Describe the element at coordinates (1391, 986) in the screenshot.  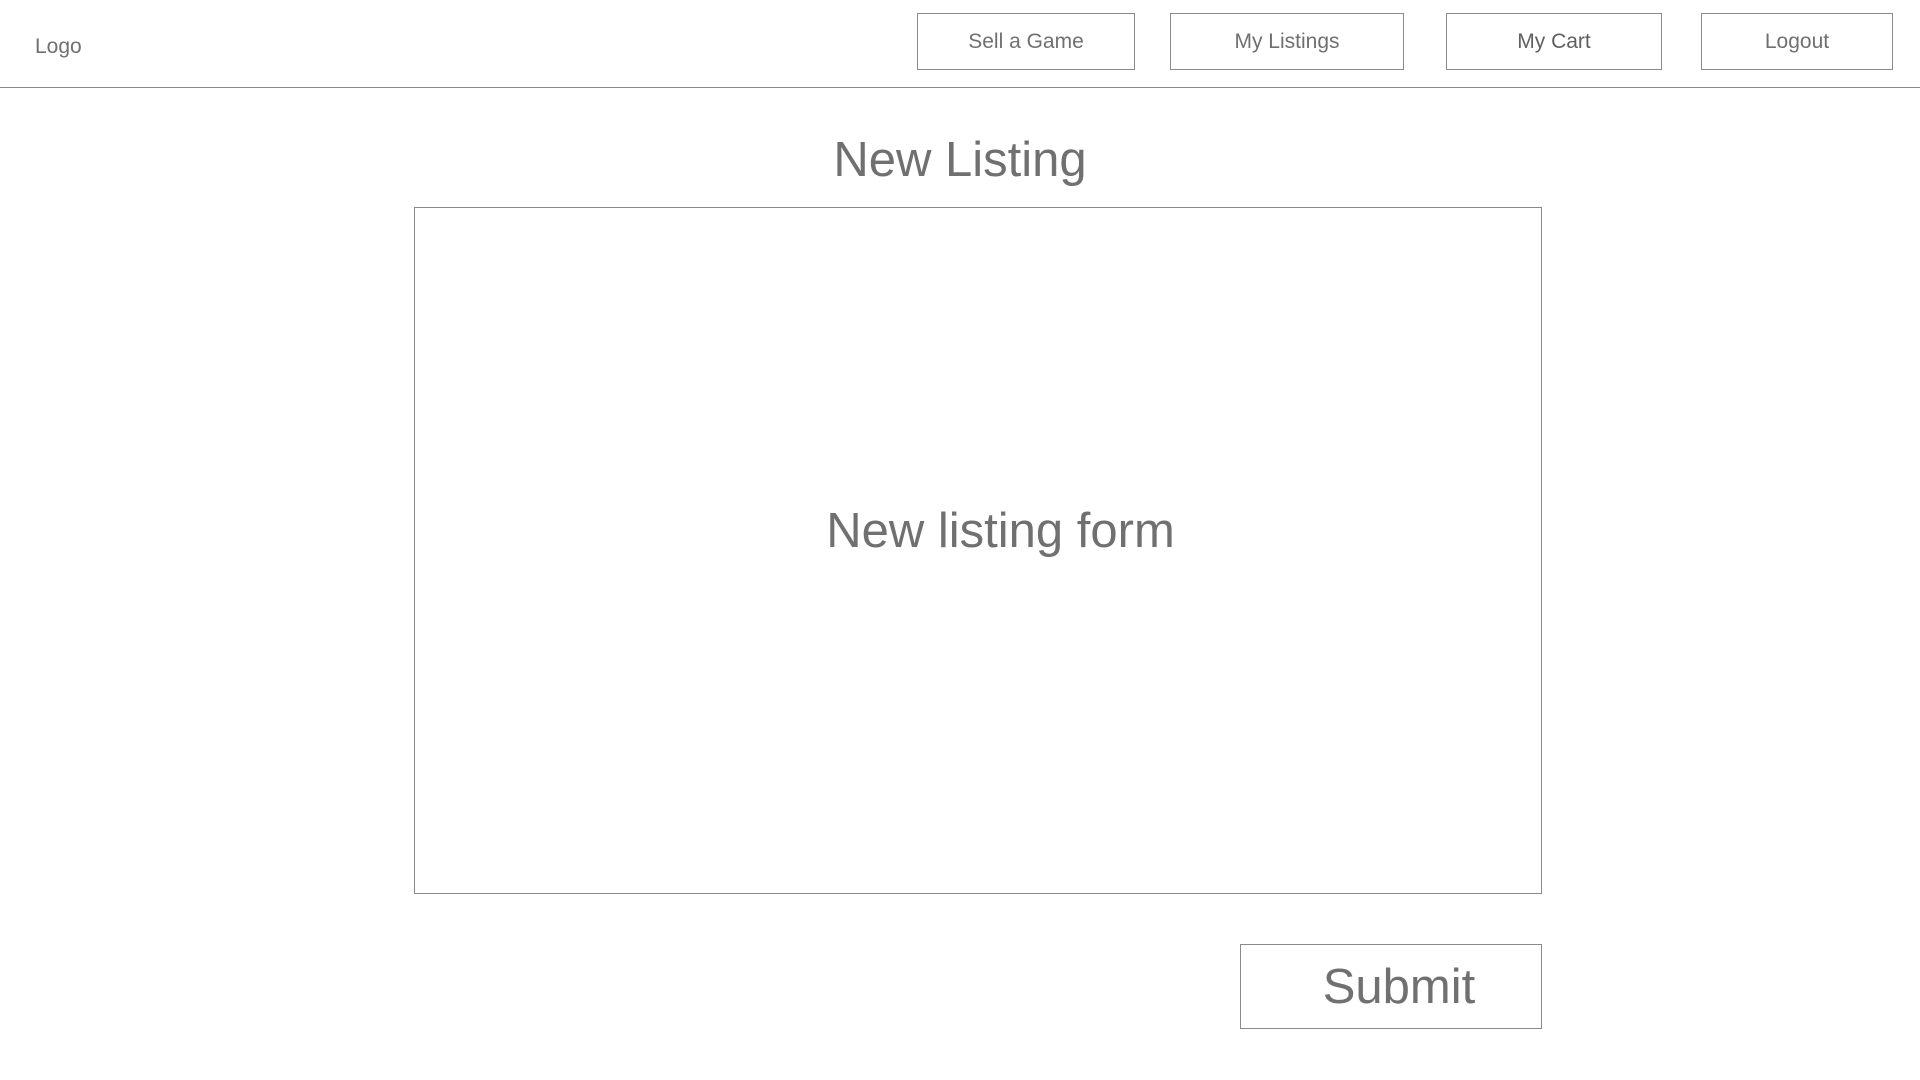
I see `submit-button: Submit` at that location.